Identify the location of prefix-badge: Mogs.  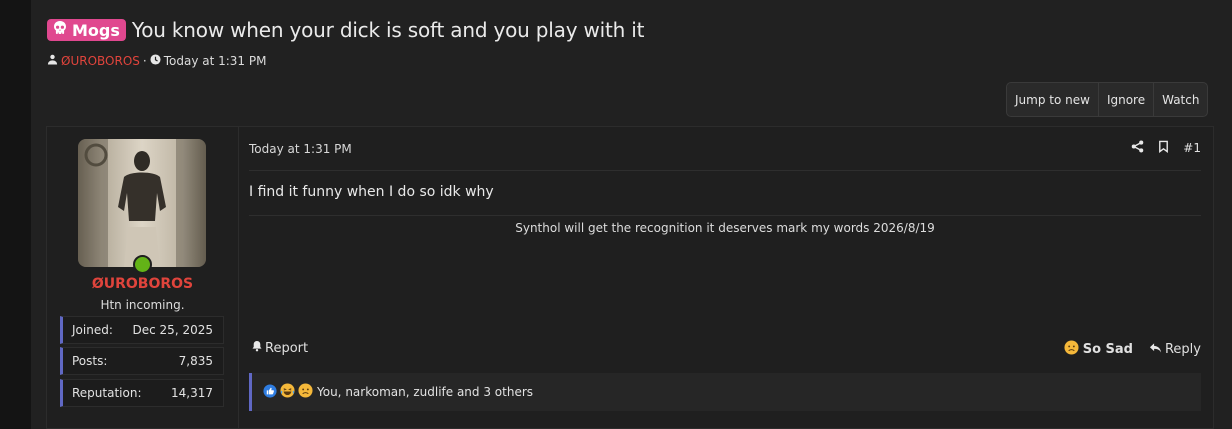
(86, 30).